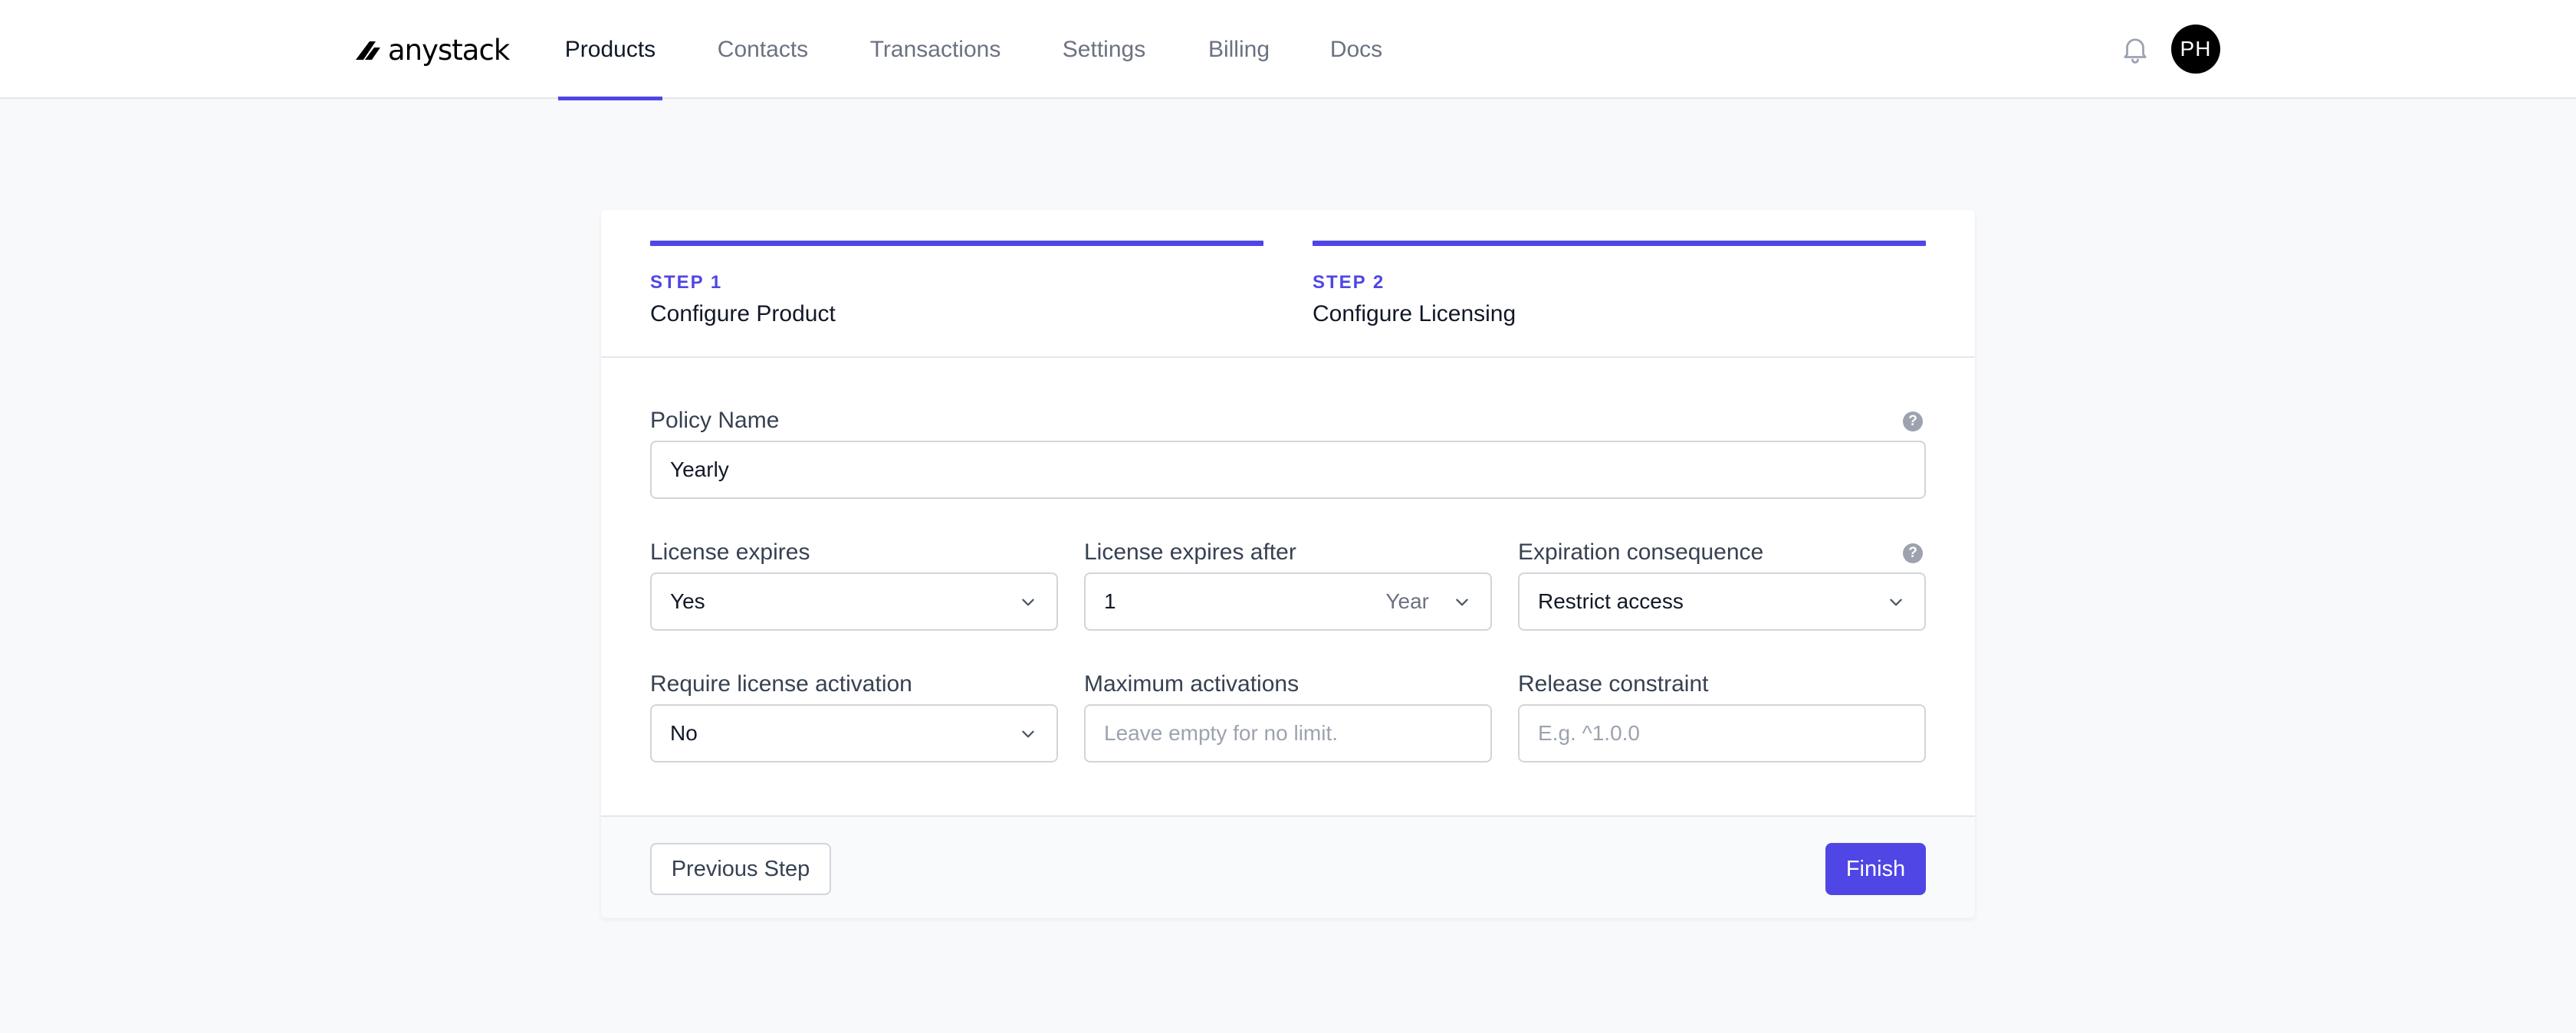  What do you see at coordinates (763, 49) in the screenshot?
I see `nav-contacts: Contacts` at bounding box center [763, 49].